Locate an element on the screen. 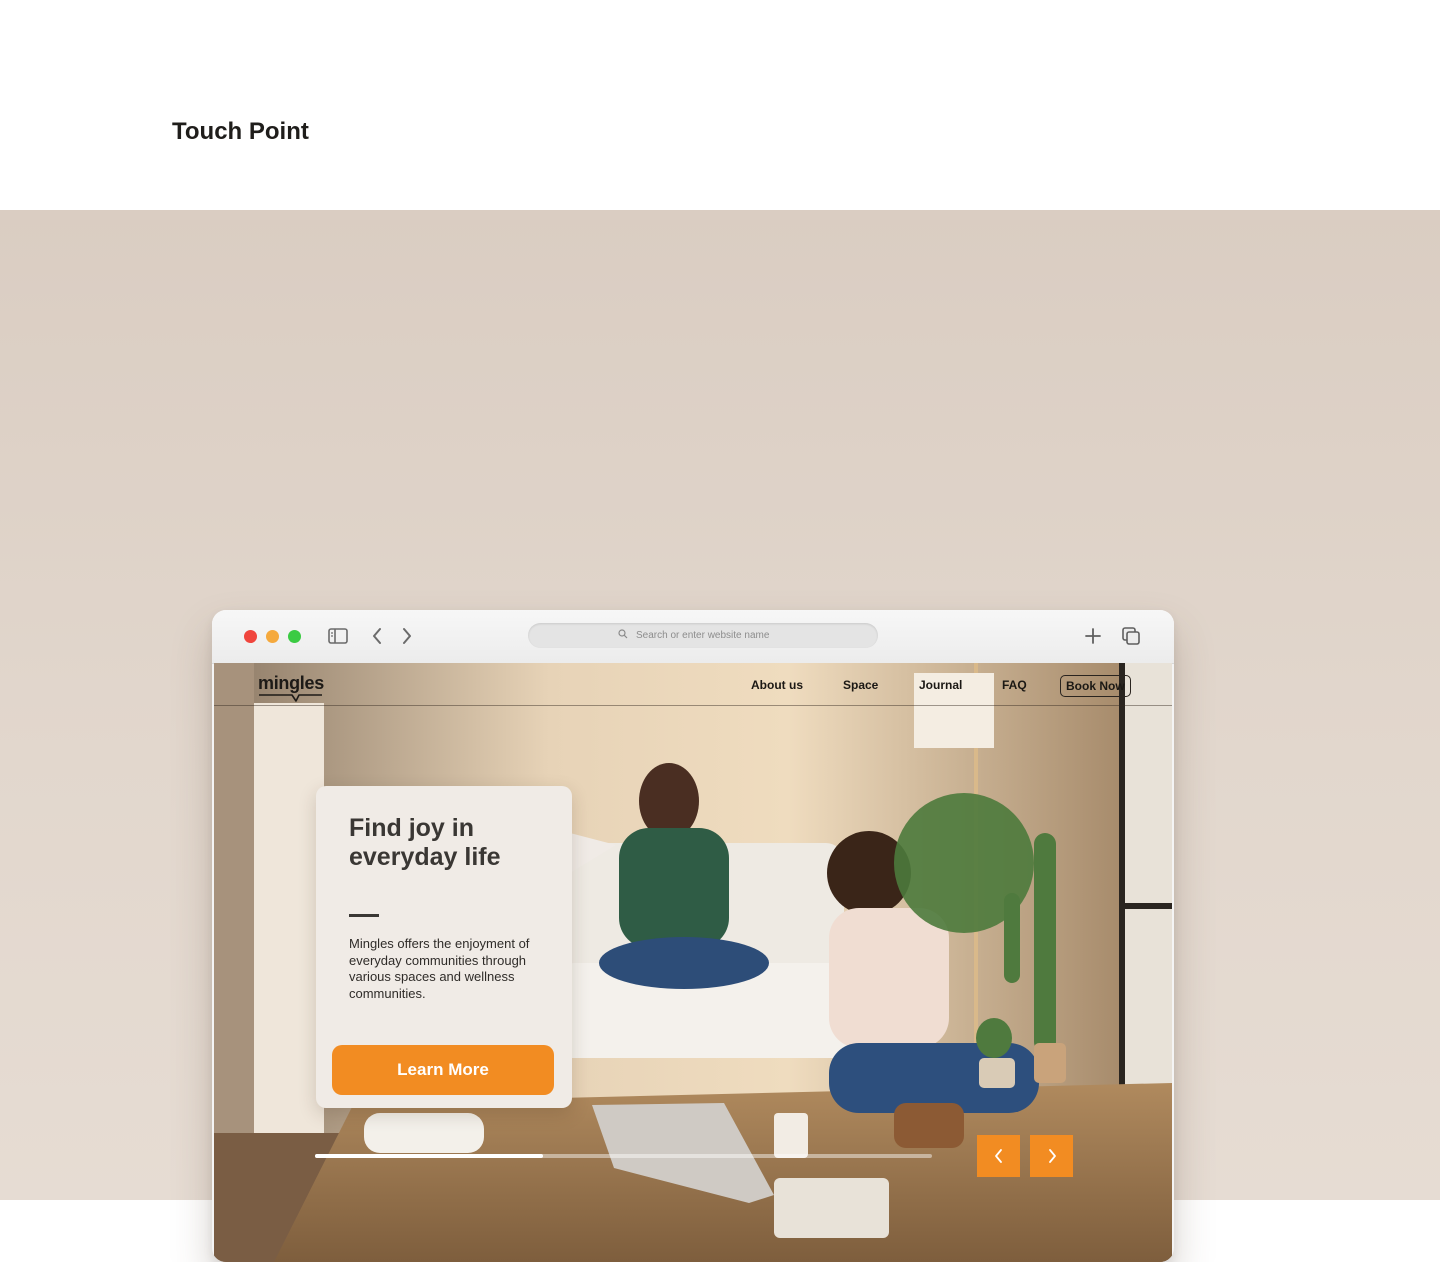 This screenshot has width=1440, height=1262. slide-progress-fill is located at coordinates (429, 1156).